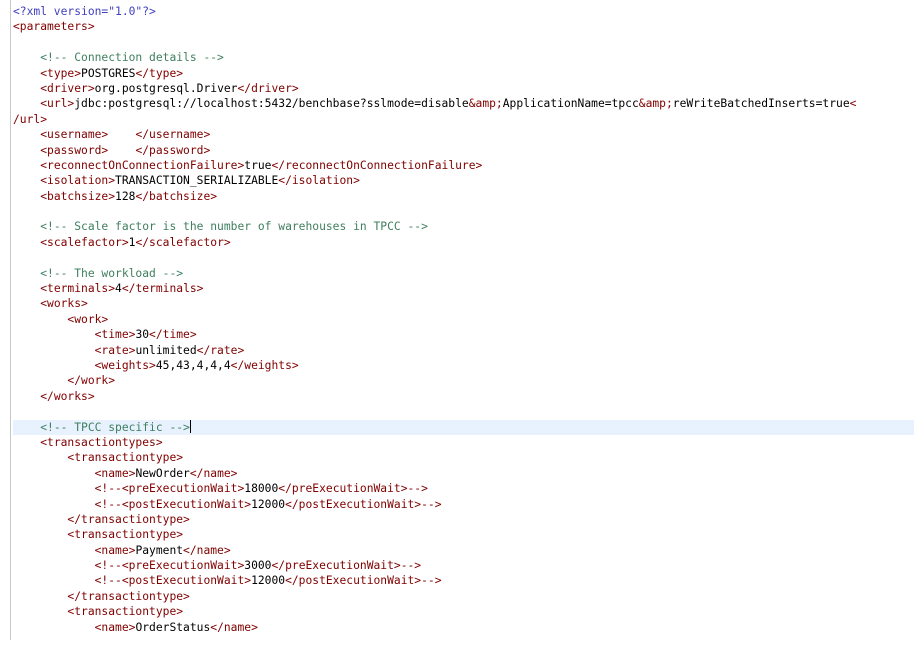 The width and height of the screenshot is (924, 648). What do you see at coordinates (84, 242) in the screenshot?
I see `xml-tag: <scalefactor>` at bounding box center [84, 242].